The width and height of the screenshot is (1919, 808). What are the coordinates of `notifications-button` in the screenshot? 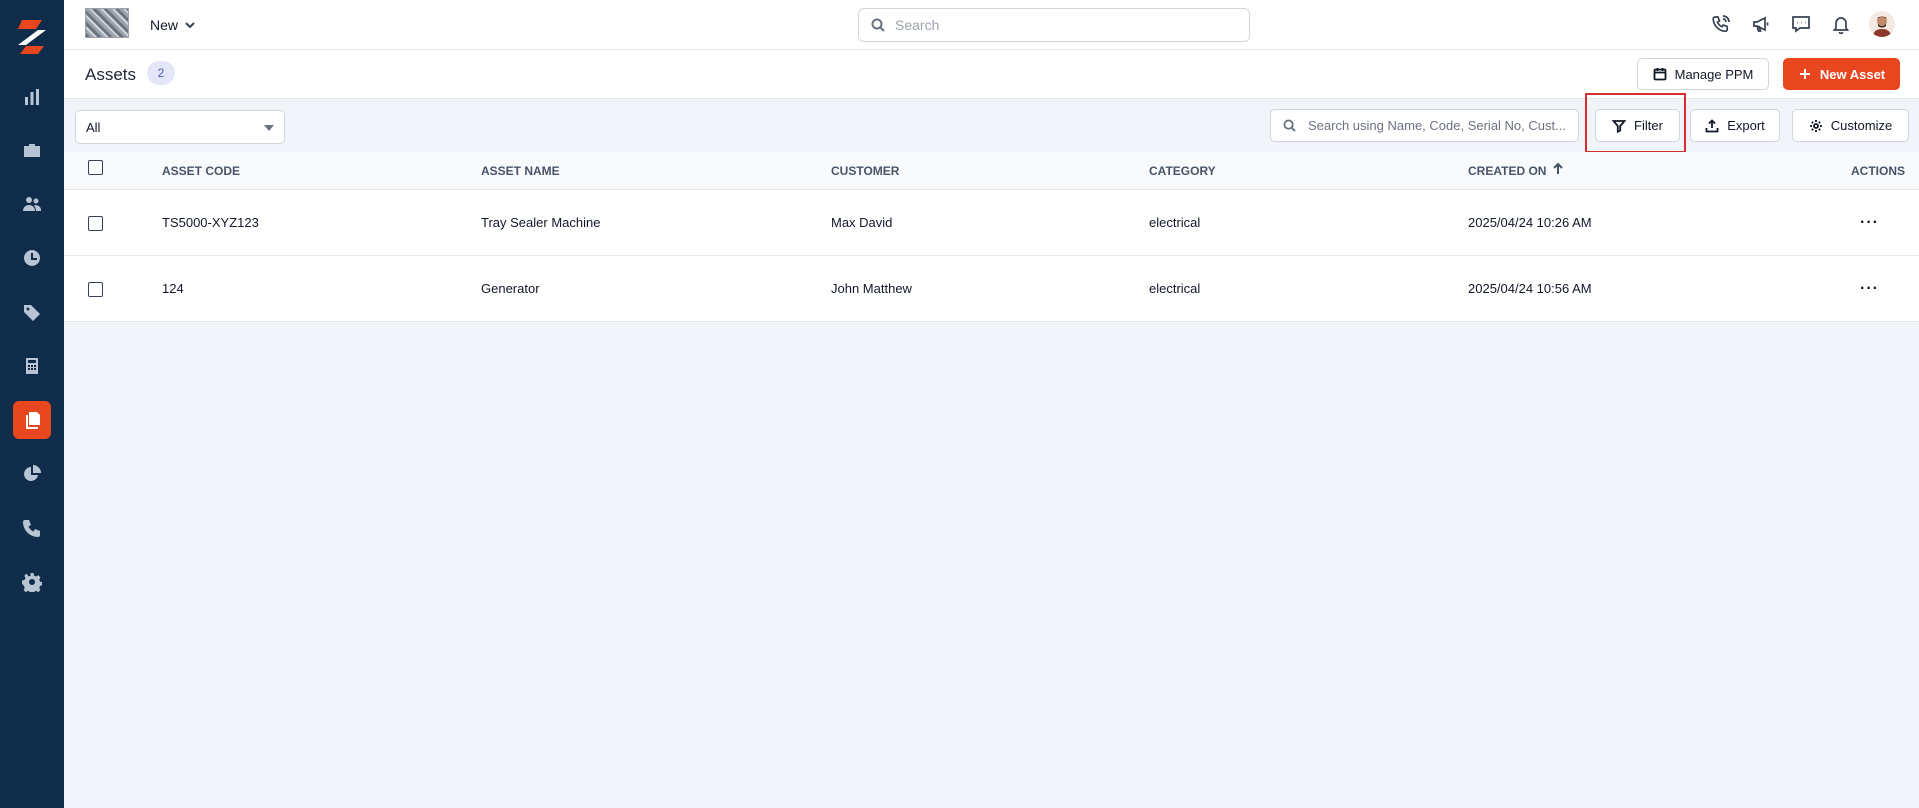 It's located at (1841, 24).